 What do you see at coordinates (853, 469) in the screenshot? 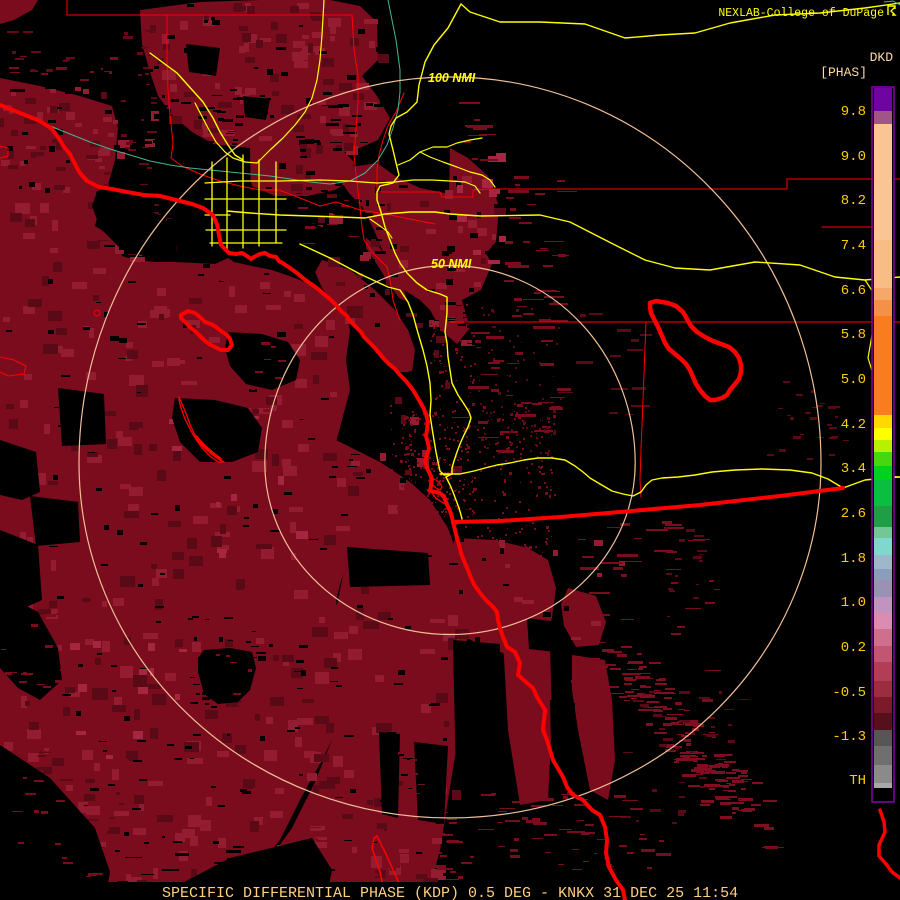
I see `svg-text: 3.4` at bounding box center [853, 469].